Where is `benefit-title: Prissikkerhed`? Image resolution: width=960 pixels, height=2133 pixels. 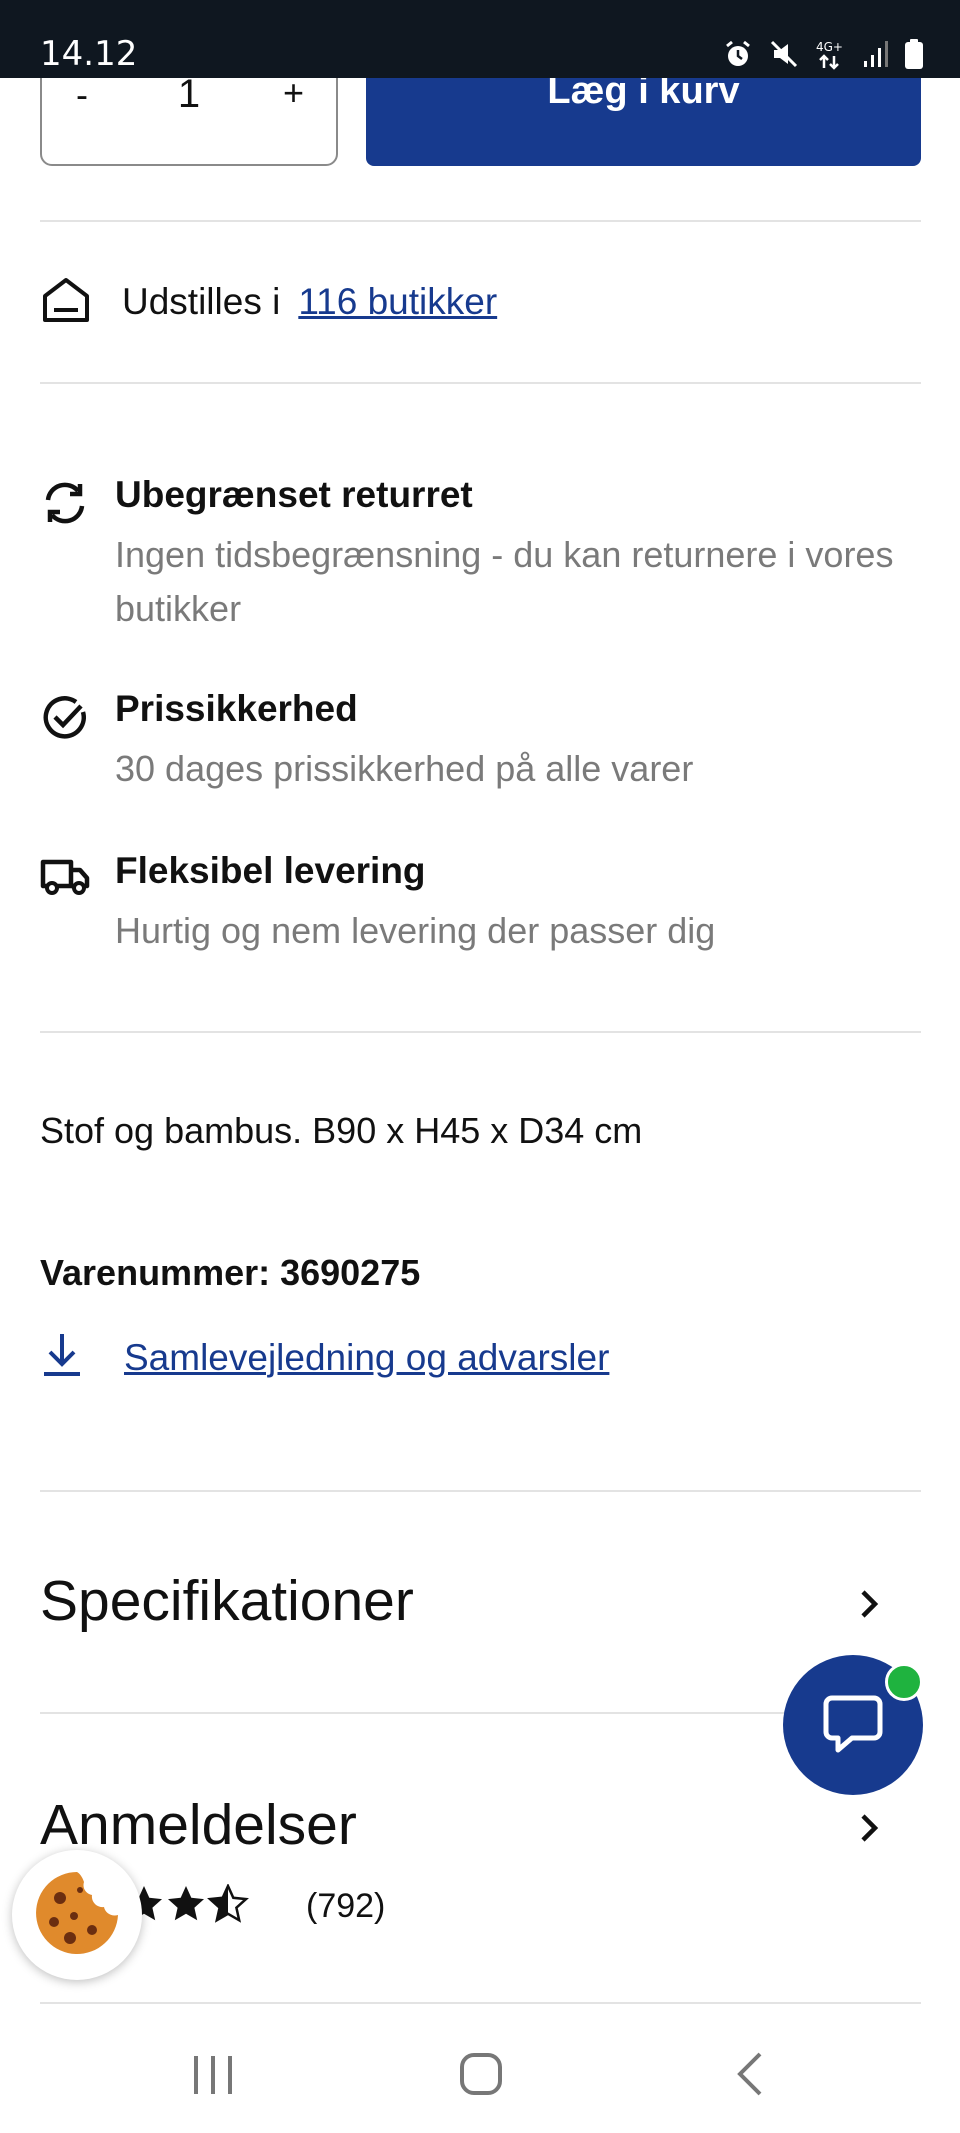
benefit-title: Prissikkerhed is located at coordinates (236, 708).